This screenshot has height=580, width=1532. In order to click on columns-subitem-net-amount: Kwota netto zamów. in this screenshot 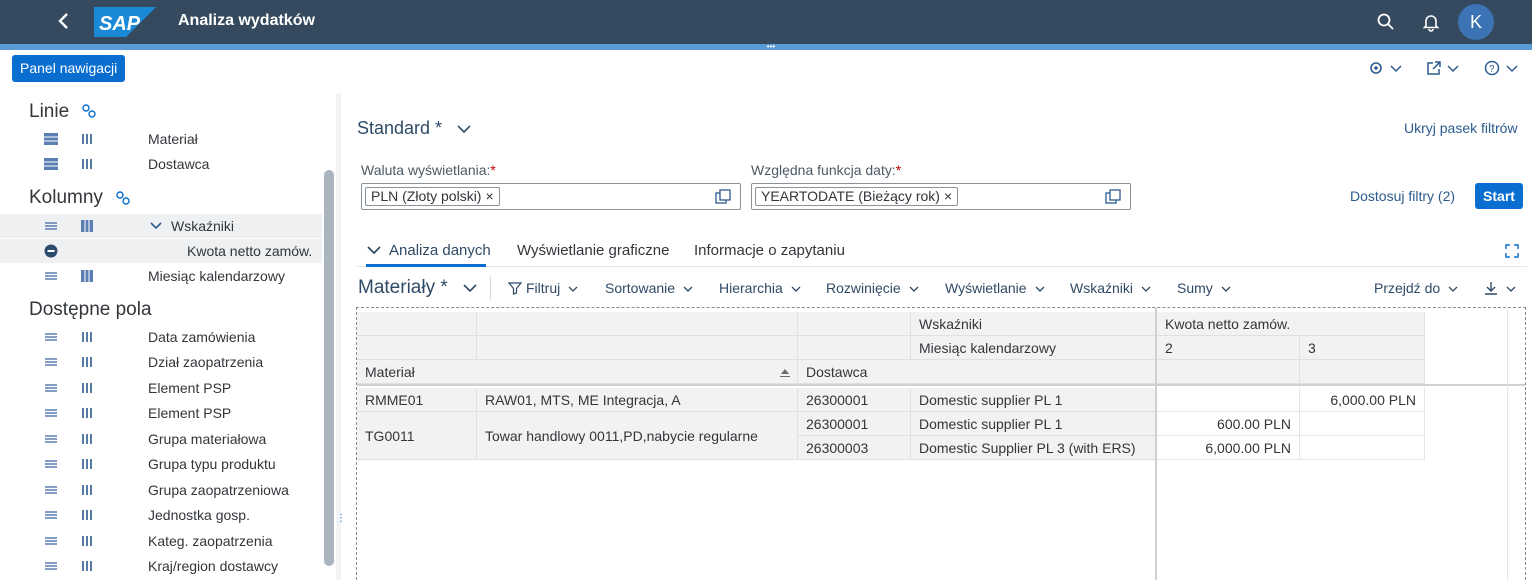, I will do `click(161, 251)`.